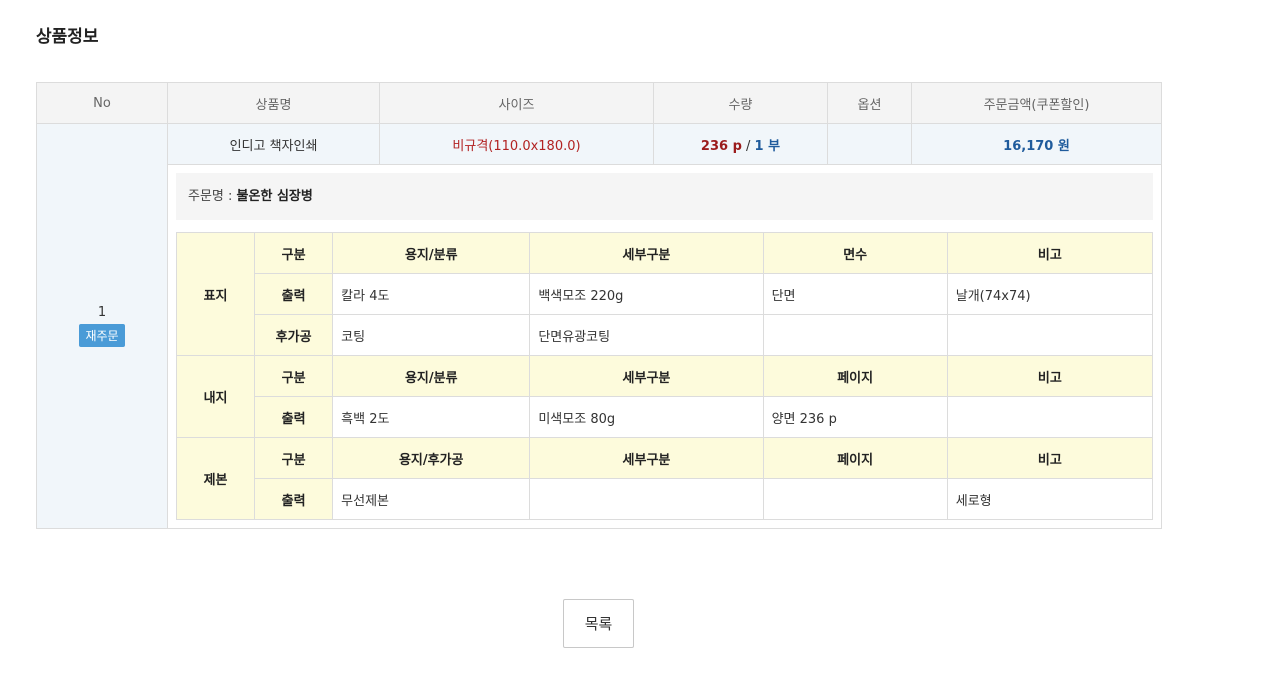  What do you see at coordinates (102, 335) in the screenshot?
I see `reorder-button: 재주문` at bounding box center [102, 335].